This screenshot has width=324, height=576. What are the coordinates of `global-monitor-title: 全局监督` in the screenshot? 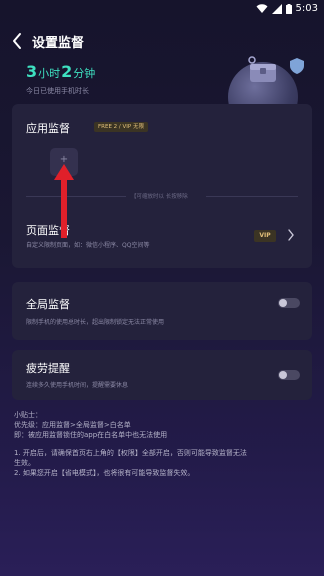 It's located at (48, 304).